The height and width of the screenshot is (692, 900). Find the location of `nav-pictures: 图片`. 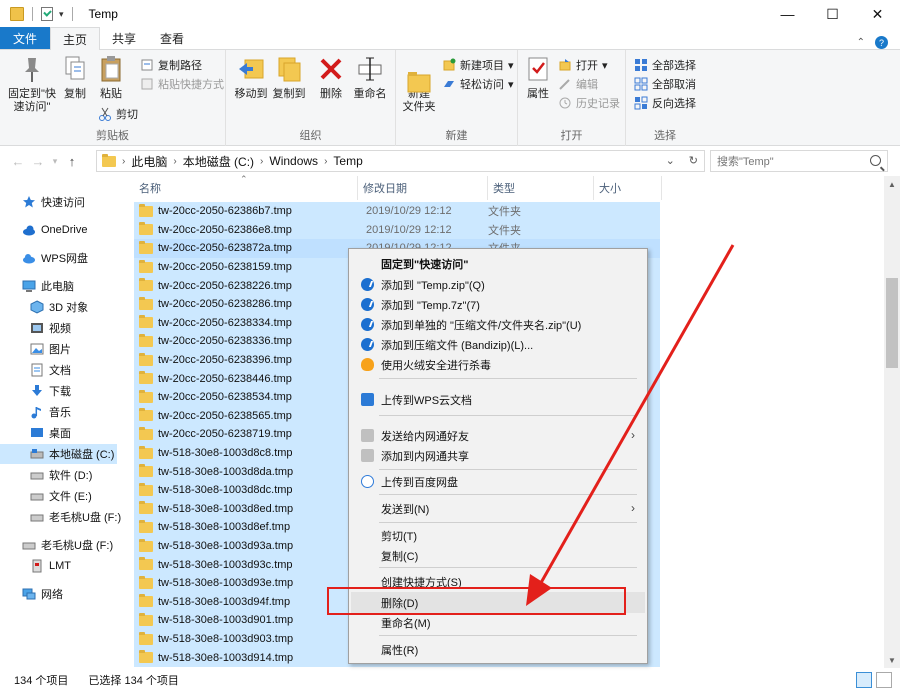

nav-pictures: 图片 is located at coordinates (64, 349).